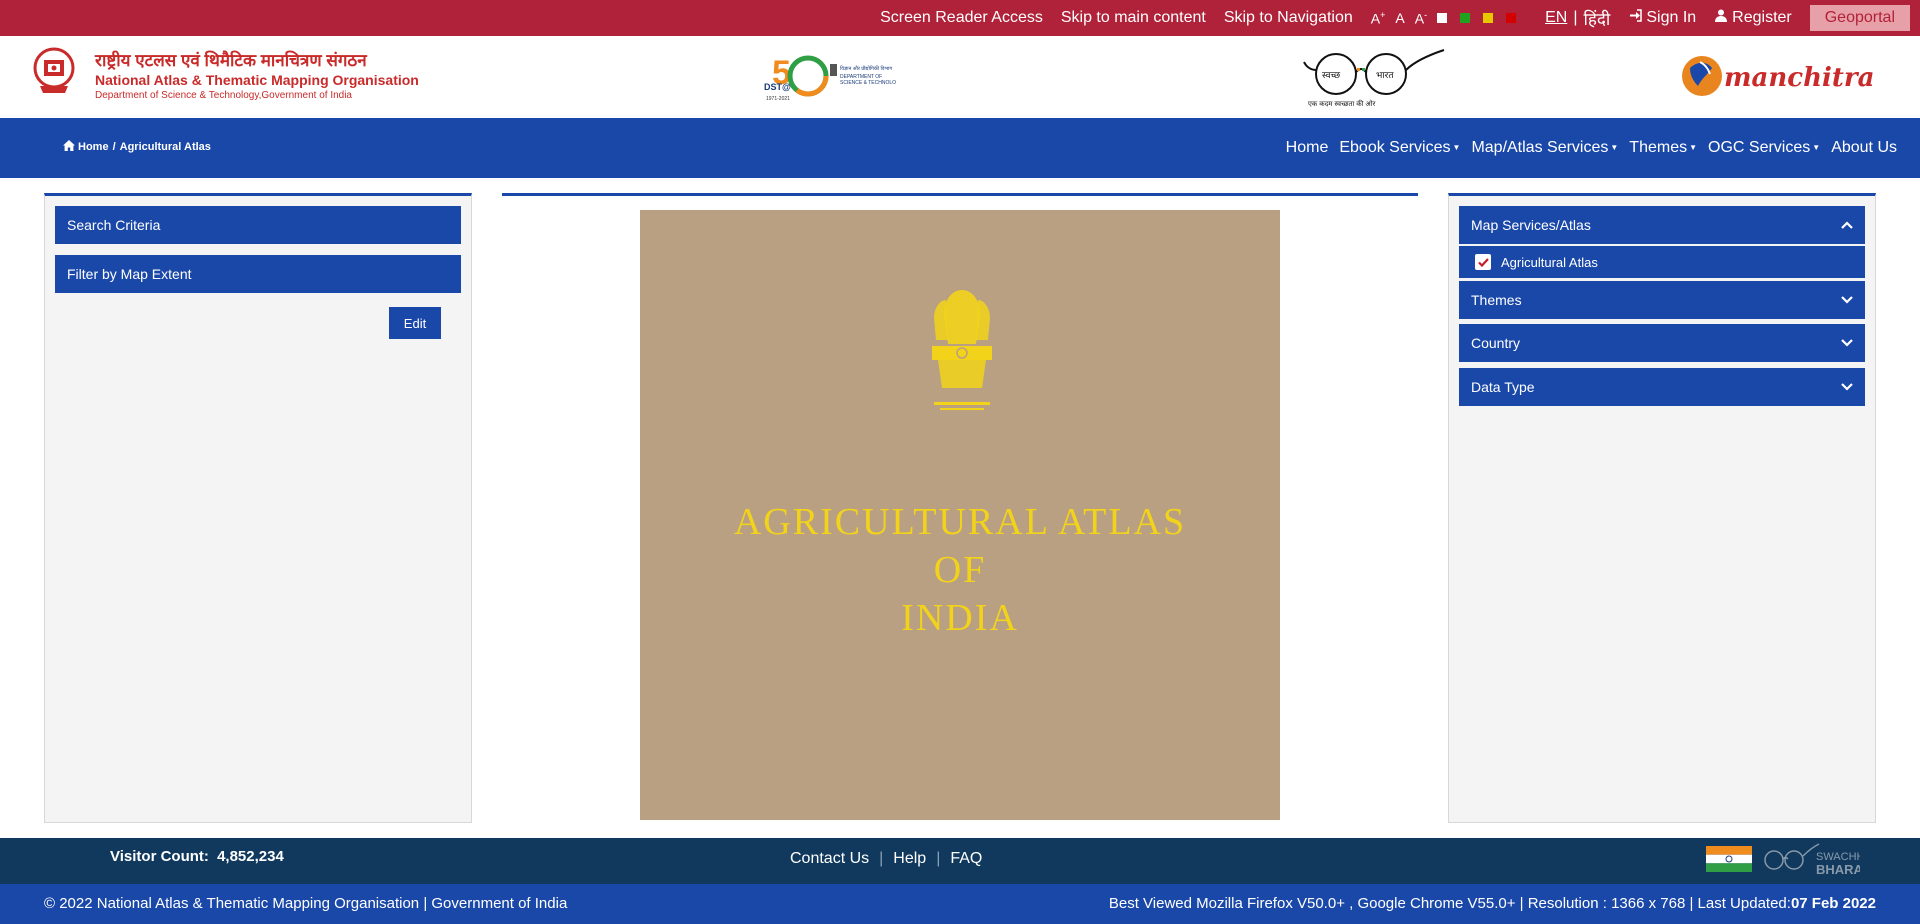  What do you see at coordinates (1812, 860) in the screenshot?
I see `swachh-bharat-footer-logo-icon: SWACHH BHARAT` at bounding box center [1812, 860].